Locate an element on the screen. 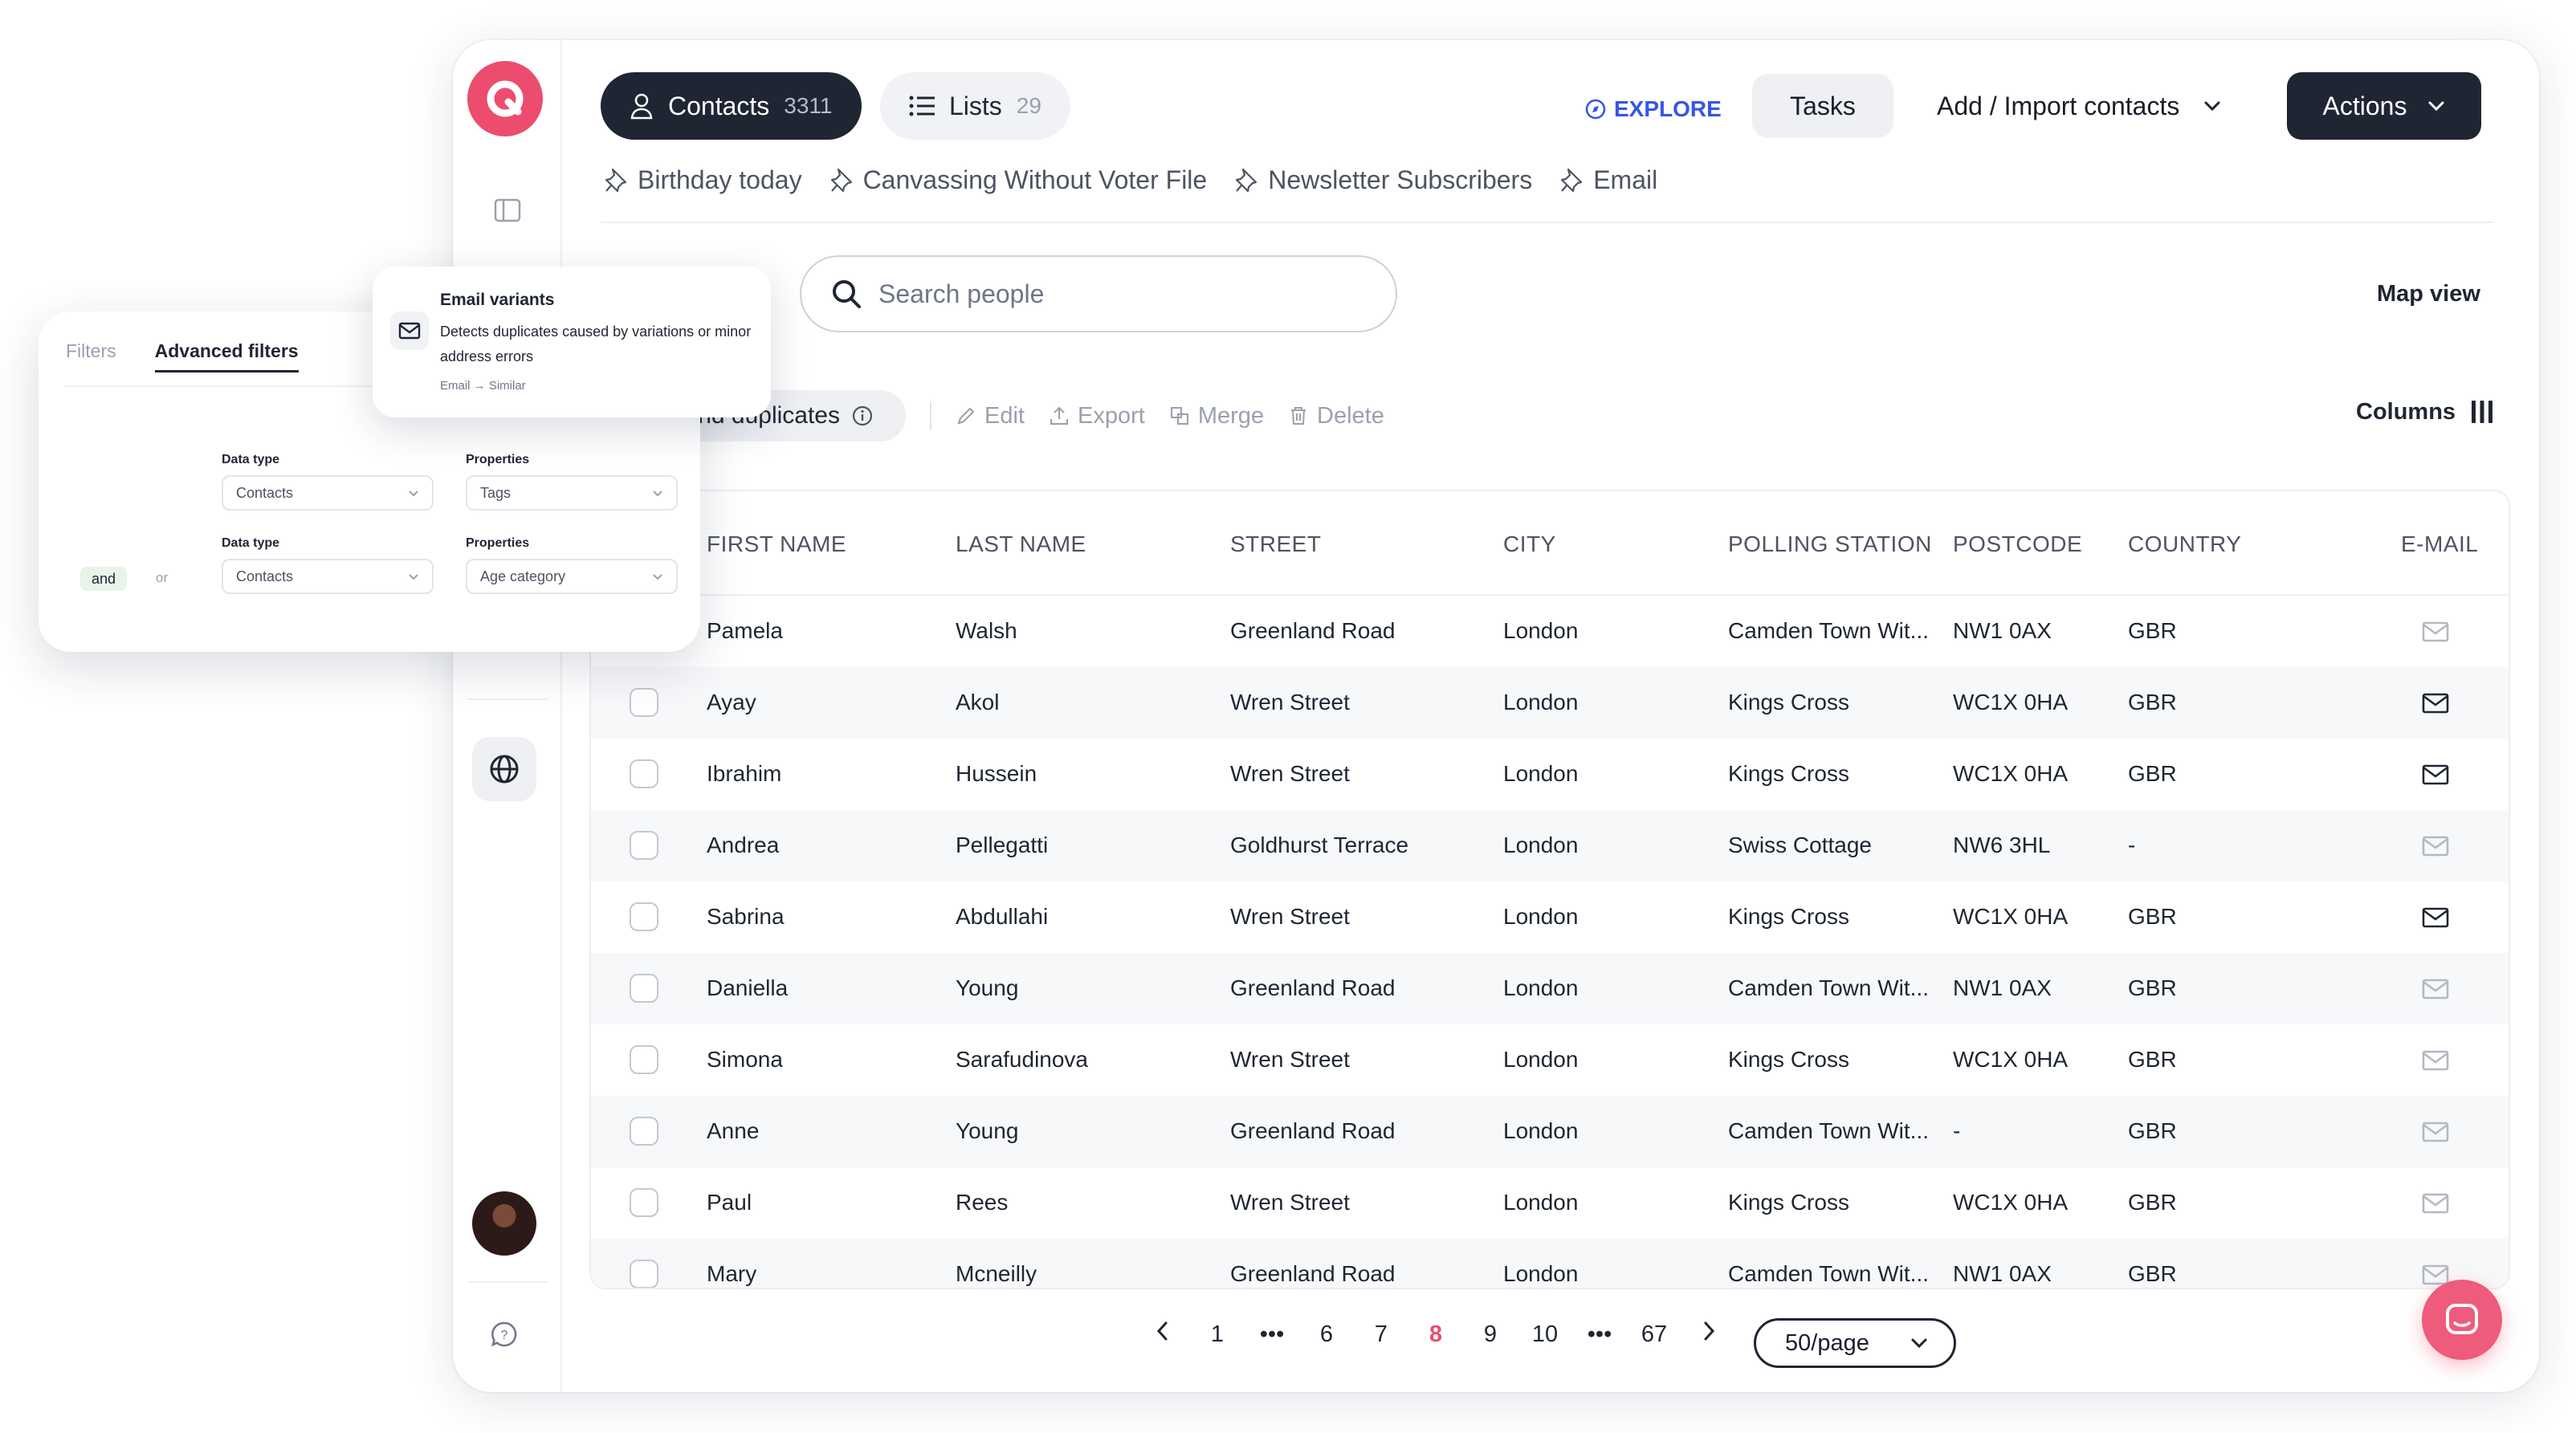 This screenshot has height=1433, width=2576. merge-button: Merge is located at coordinates (1216, 416).